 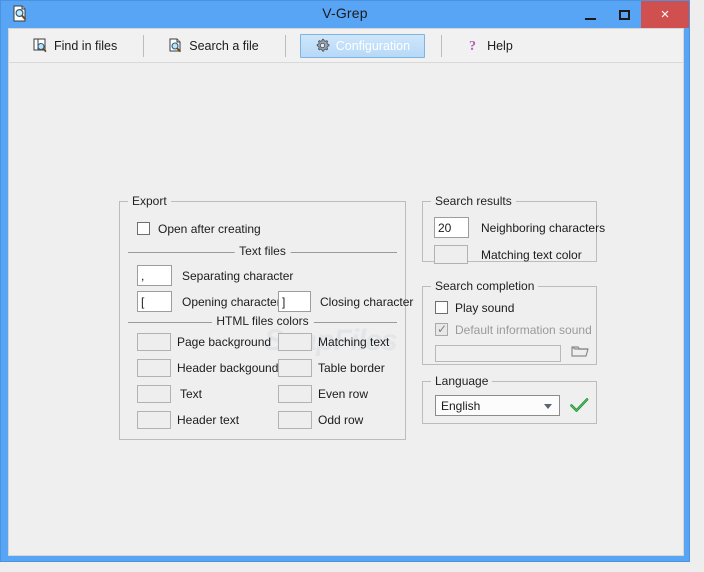 I want to click on even-row-color-swatch, so click(x=295, y=394).